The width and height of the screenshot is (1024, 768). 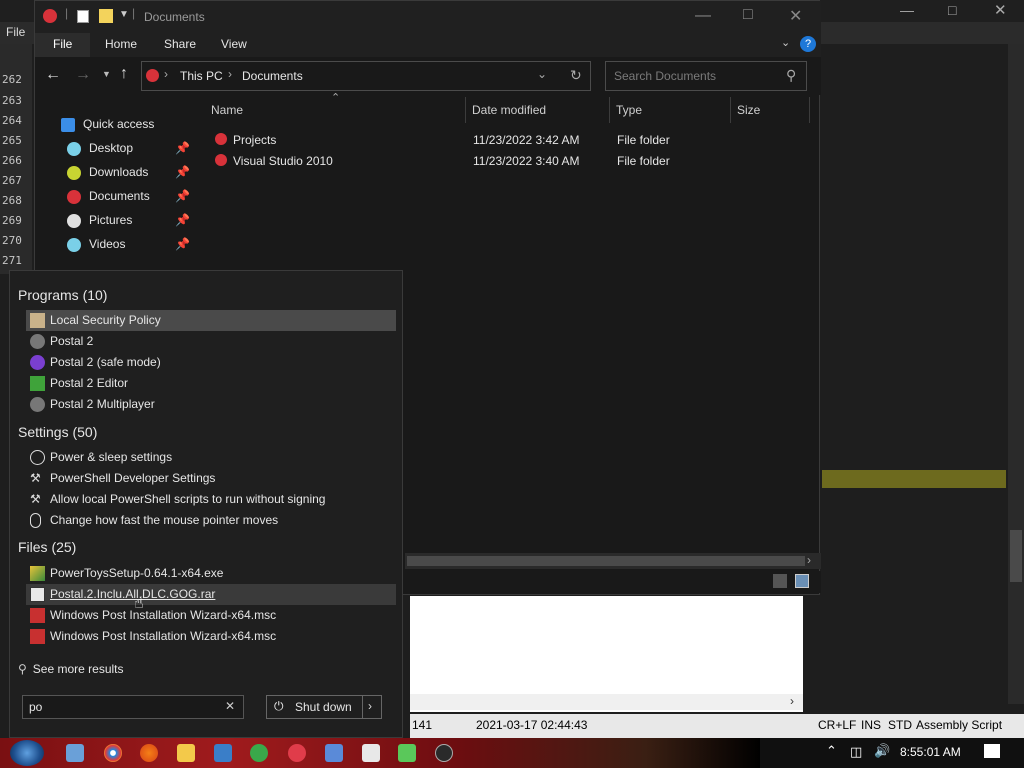 I want to click on expand-ribbon-icon: ⌄, so click(x=785, y=42).